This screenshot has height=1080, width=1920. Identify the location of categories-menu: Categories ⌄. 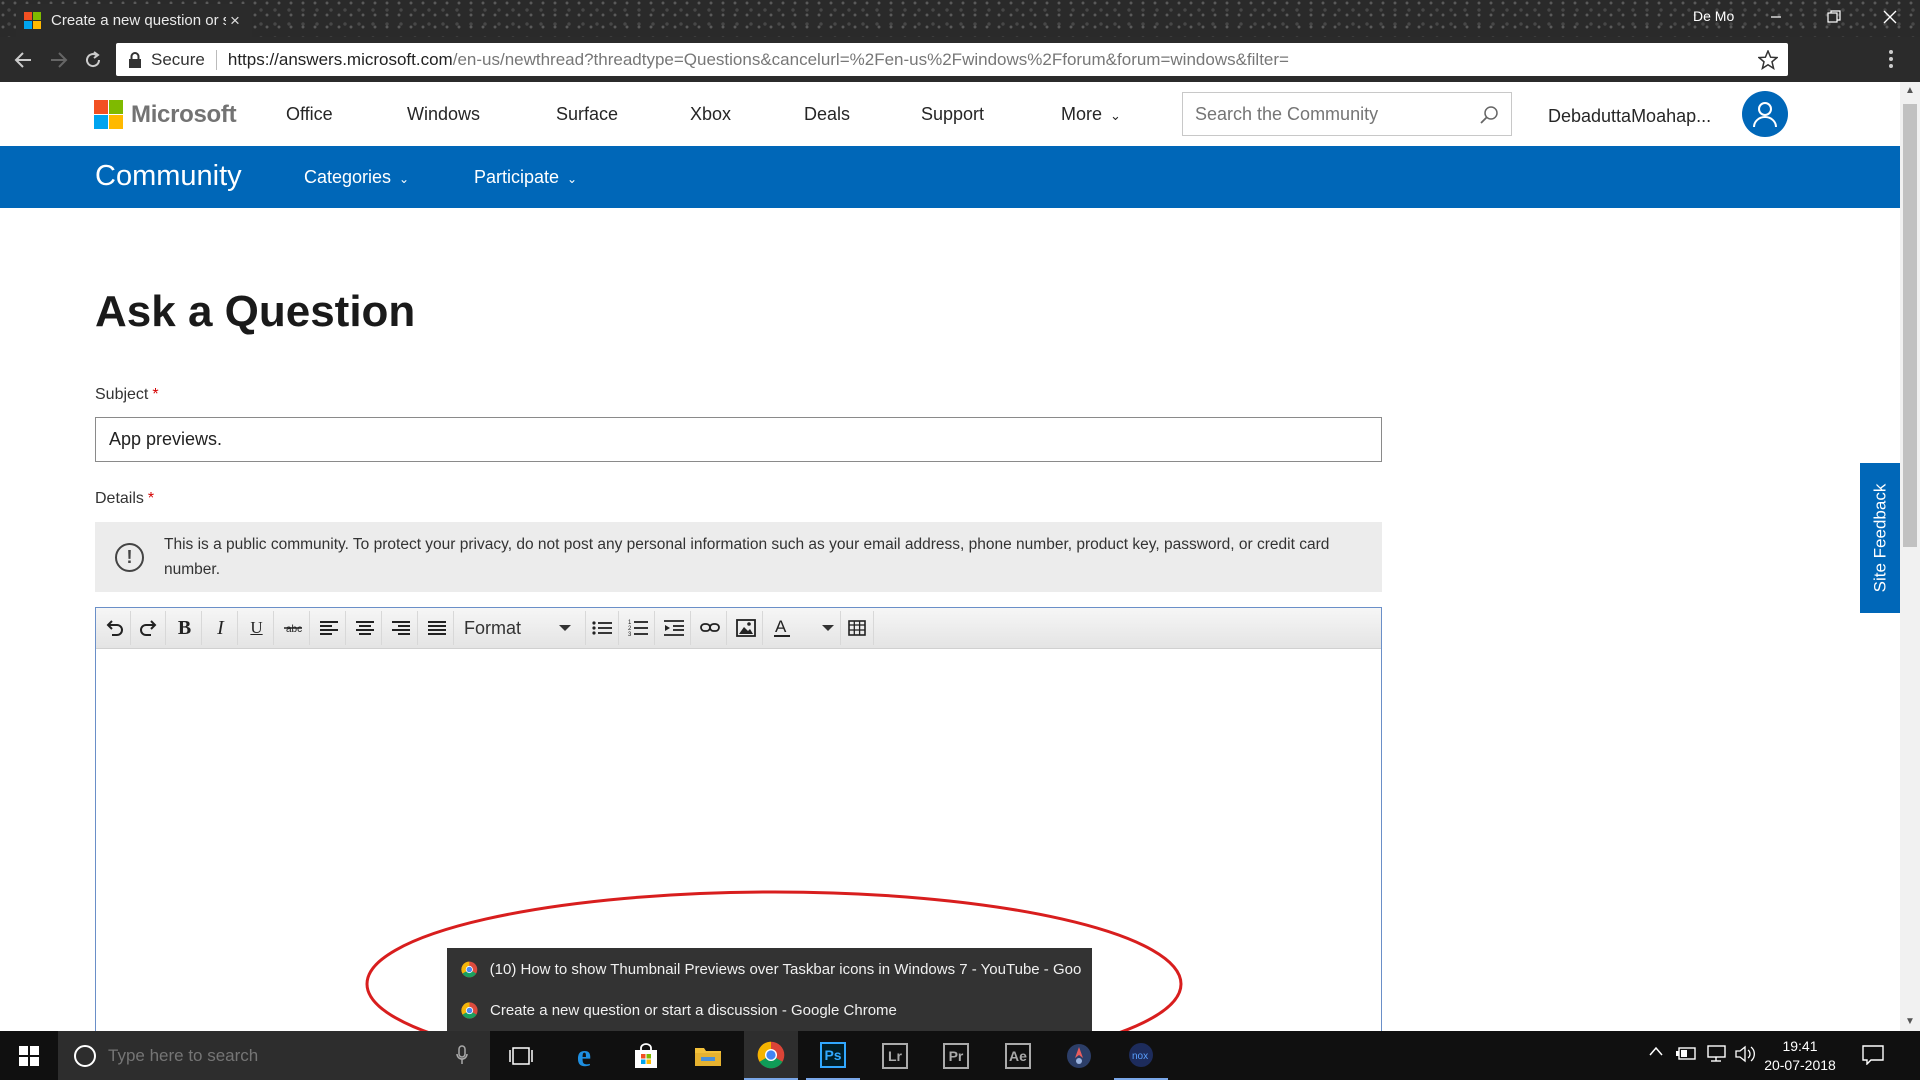
(356, 177).